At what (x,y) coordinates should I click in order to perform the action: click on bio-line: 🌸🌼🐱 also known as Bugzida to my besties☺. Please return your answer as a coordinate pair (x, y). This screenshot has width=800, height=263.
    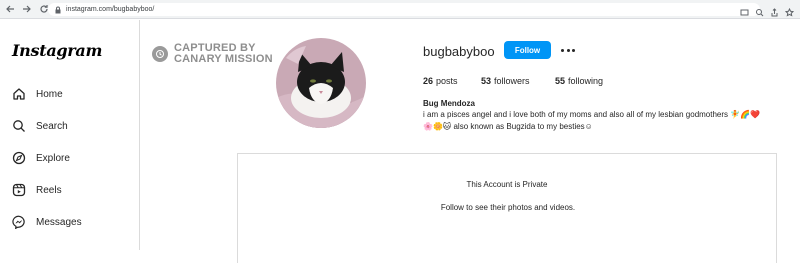
    Looking at the image, I should click on (508, 126).